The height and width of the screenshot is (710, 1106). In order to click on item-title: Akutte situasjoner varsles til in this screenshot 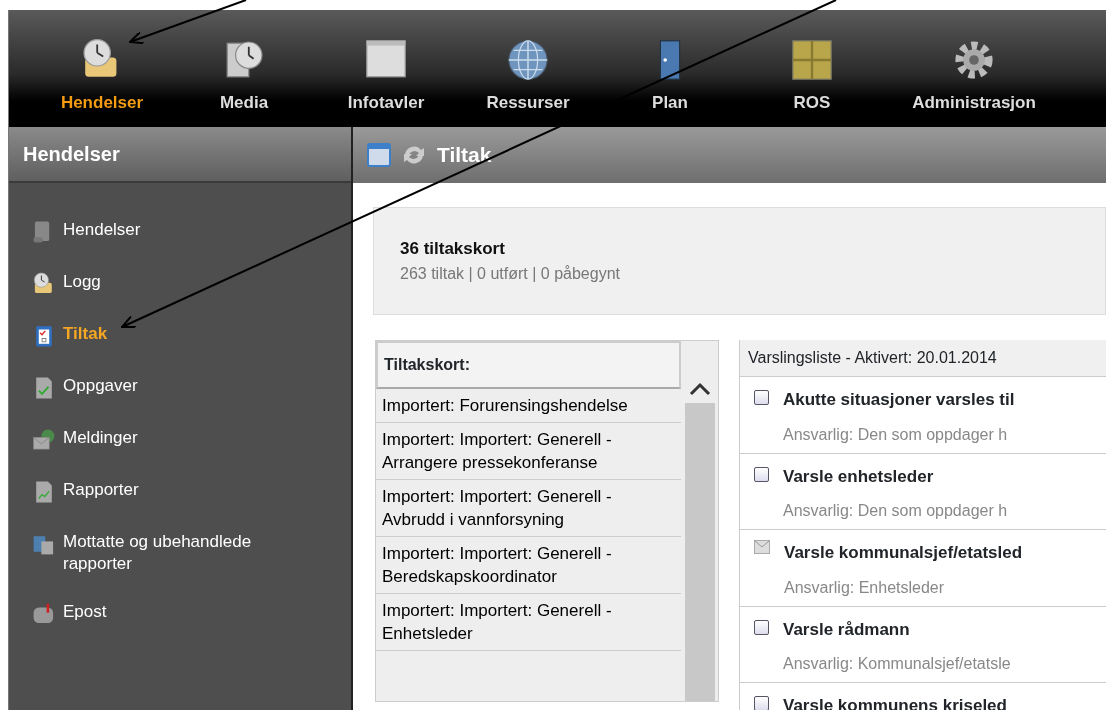, I will do `click(899, 400)`.